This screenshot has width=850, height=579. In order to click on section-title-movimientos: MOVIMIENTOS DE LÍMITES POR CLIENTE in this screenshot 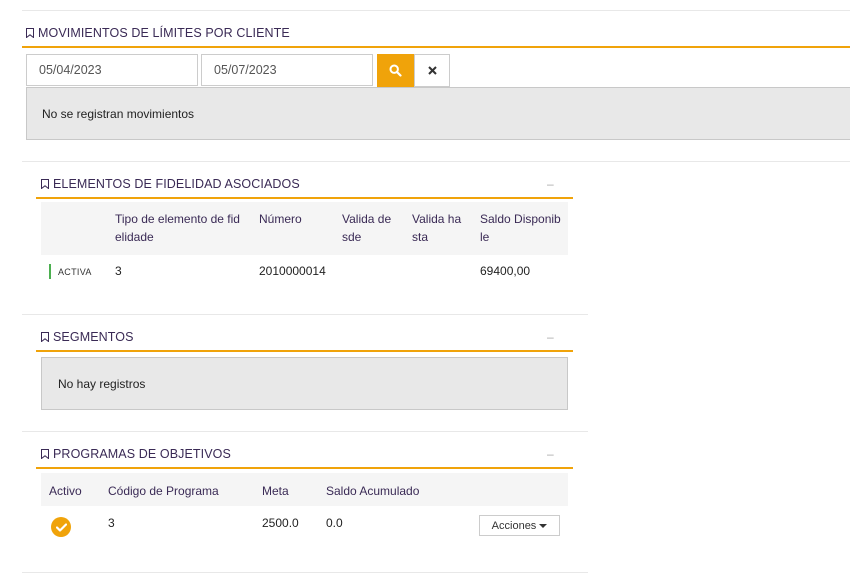, I will do `click(158, 33)`.